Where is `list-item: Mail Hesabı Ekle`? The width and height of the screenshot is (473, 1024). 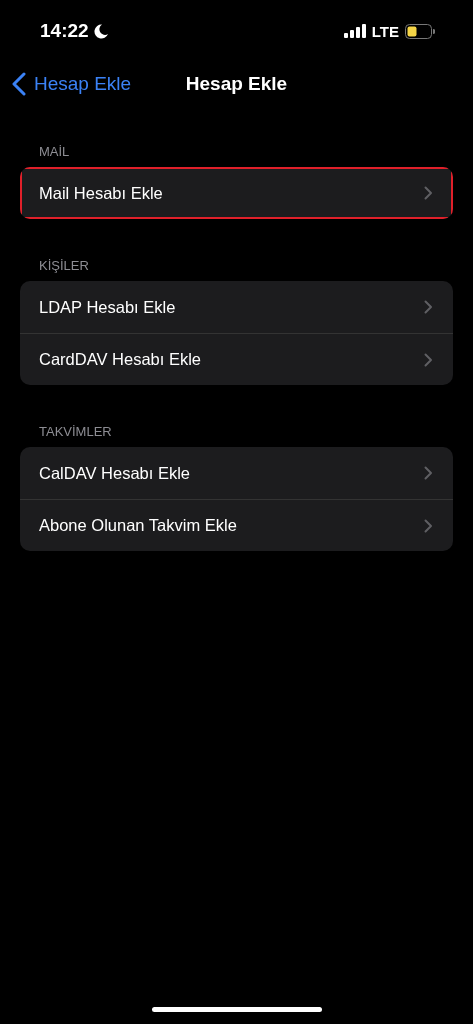
list-item: Mail Hesabı Ekle is located at coordinates (236, 193).